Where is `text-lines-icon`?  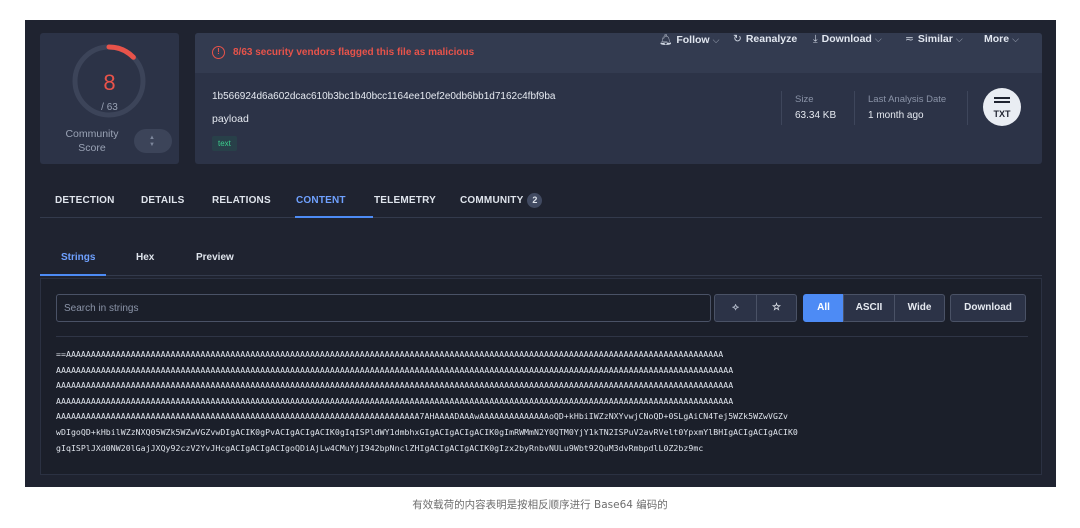 text-lines-icon is located at coordinates (1002, 101).